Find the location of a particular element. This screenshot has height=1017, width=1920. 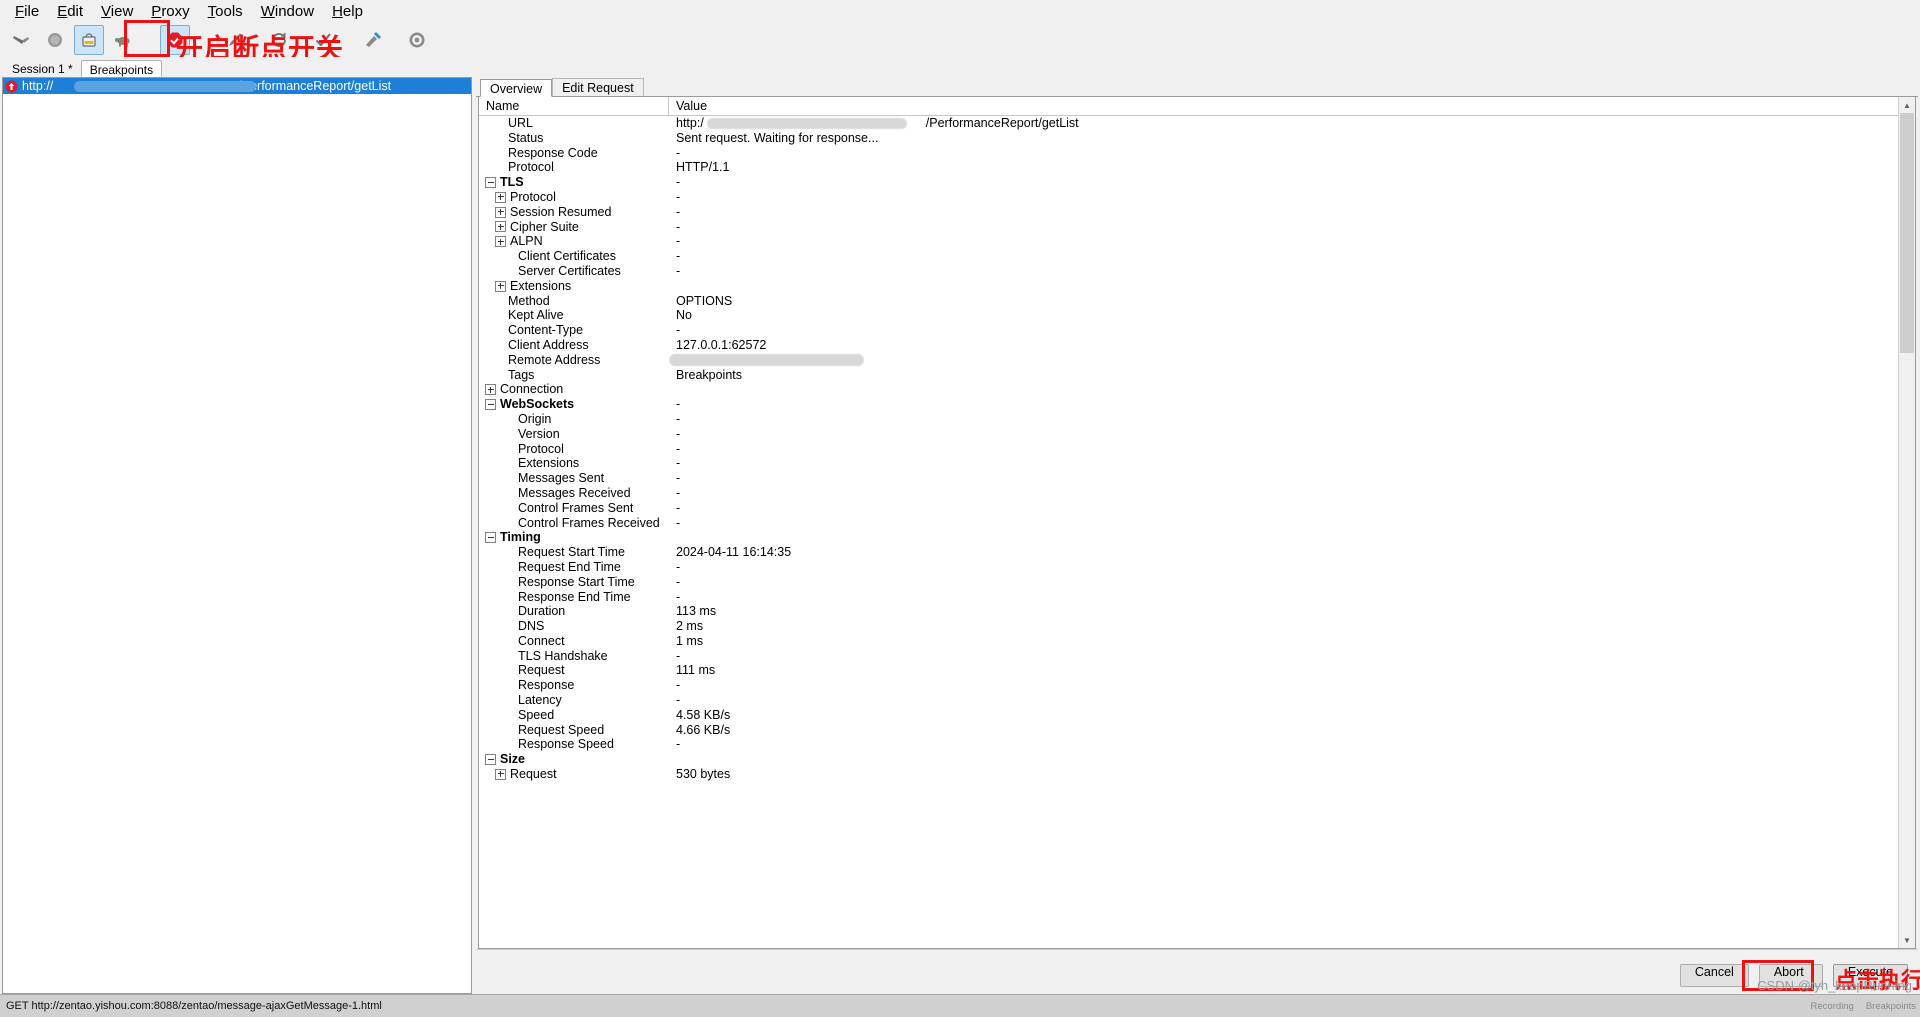

column-header-value: Value is located at coordinates (692, 106).